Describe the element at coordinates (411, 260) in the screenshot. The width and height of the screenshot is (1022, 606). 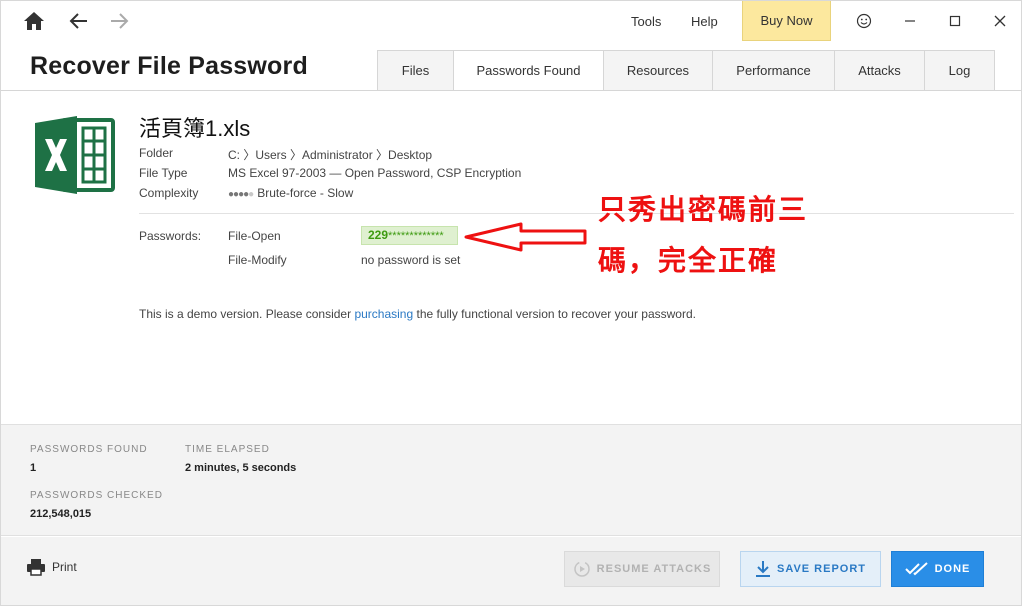
I see `file-modify-value: no password is set` at that location.